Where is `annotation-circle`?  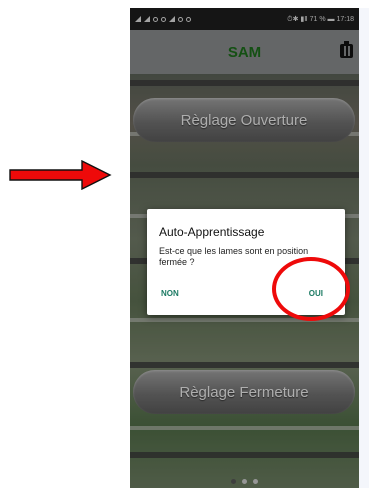 annotation-circle is located at coordinates (311, 289).